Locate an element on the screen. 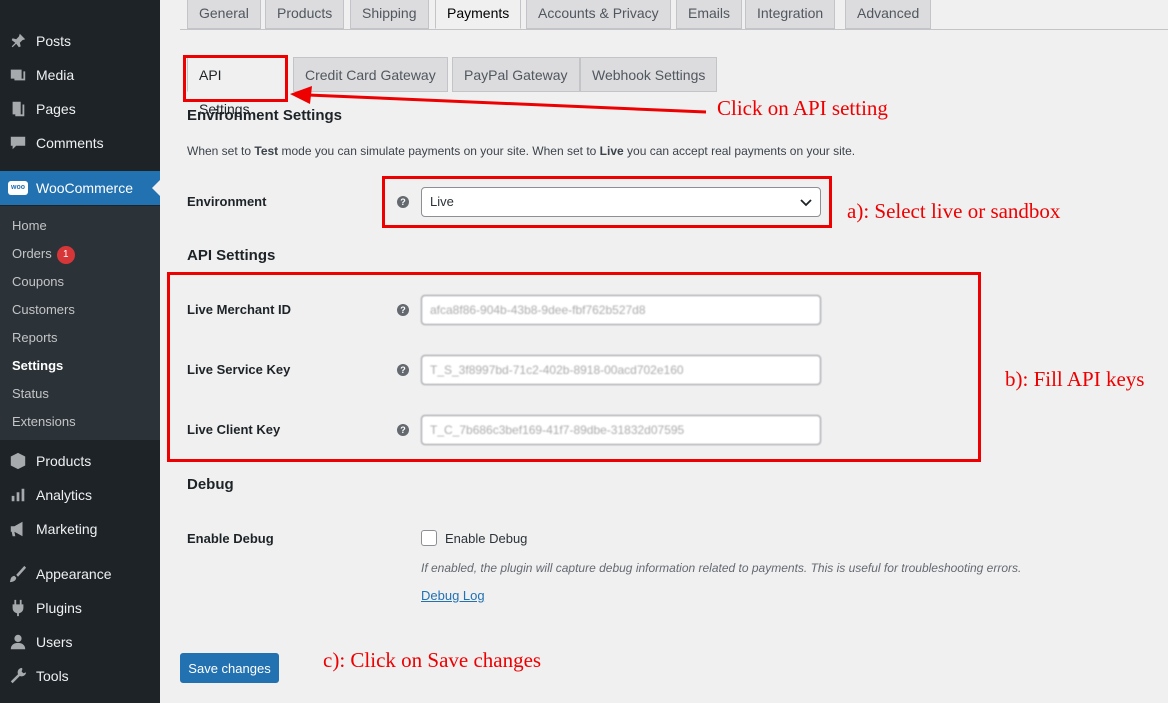 The width and height of the screenshot is (1168, 703). submenu-home: Home is located at coordinates (29, 226).